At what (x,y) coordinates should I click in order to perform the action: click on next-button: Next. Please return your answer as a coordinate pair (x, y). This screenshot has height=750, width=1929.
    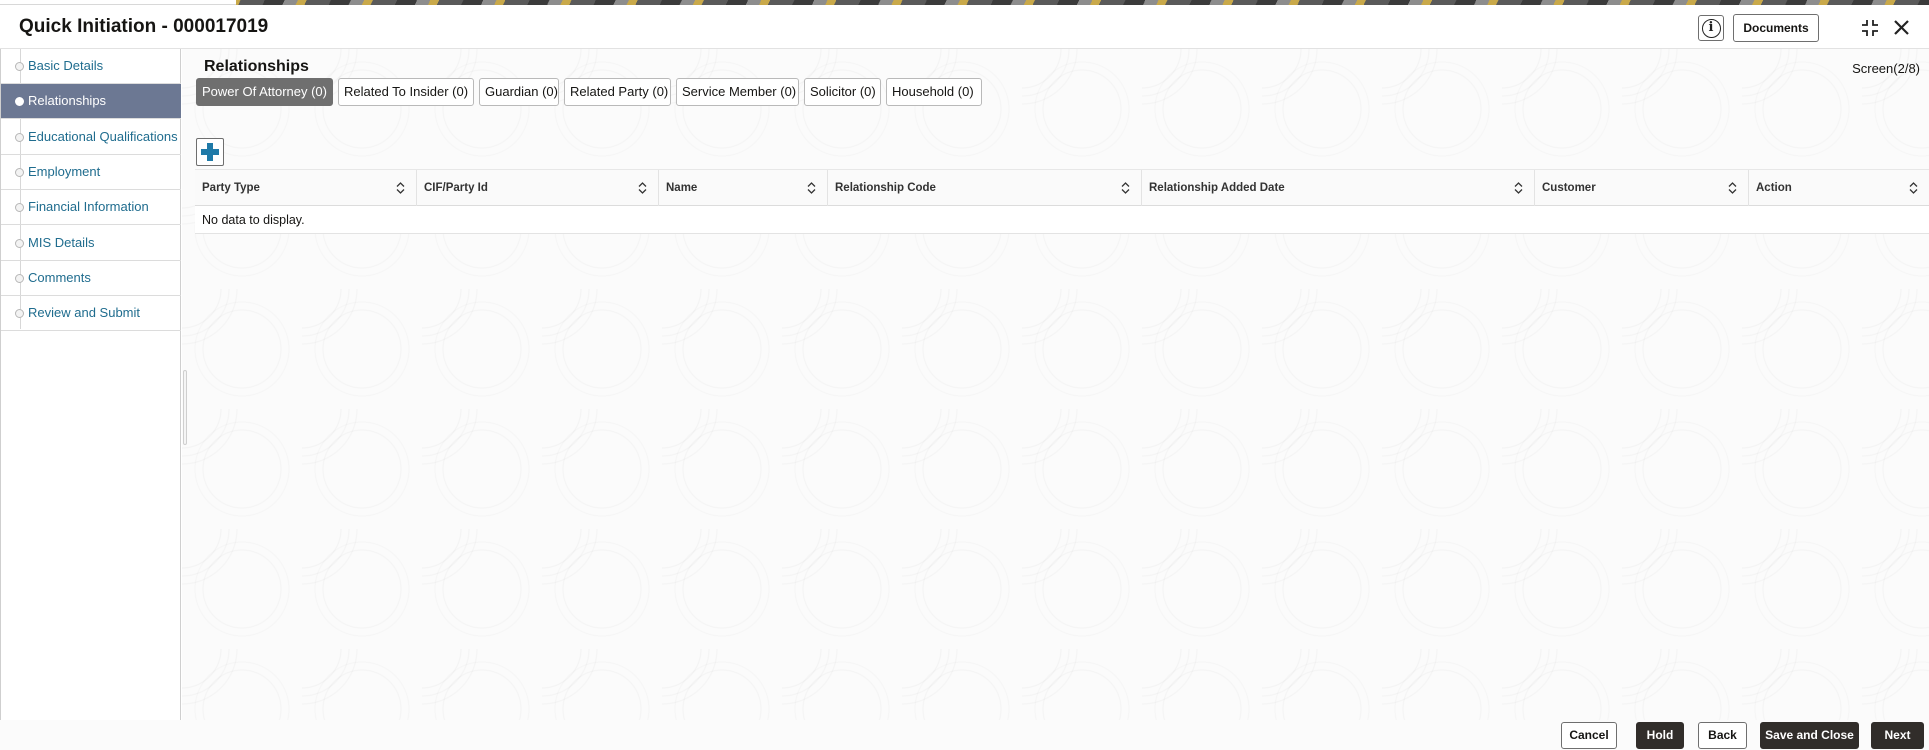
    Looking at the image, I should click on (1897, 735).